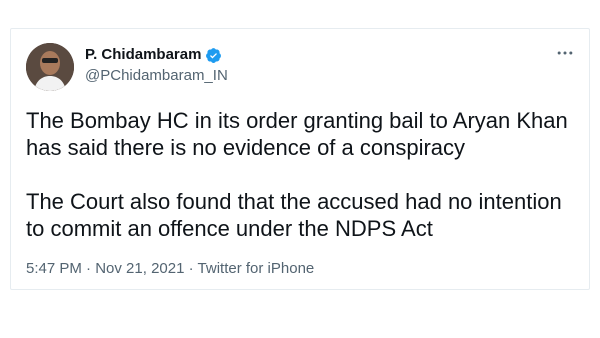 This screenshot has width=600, height=338. What do you see at coordinates (140, 268) in the screenshot?
I see `tweet-date: Nov 21, 2021` at bounding box center [140, 268].